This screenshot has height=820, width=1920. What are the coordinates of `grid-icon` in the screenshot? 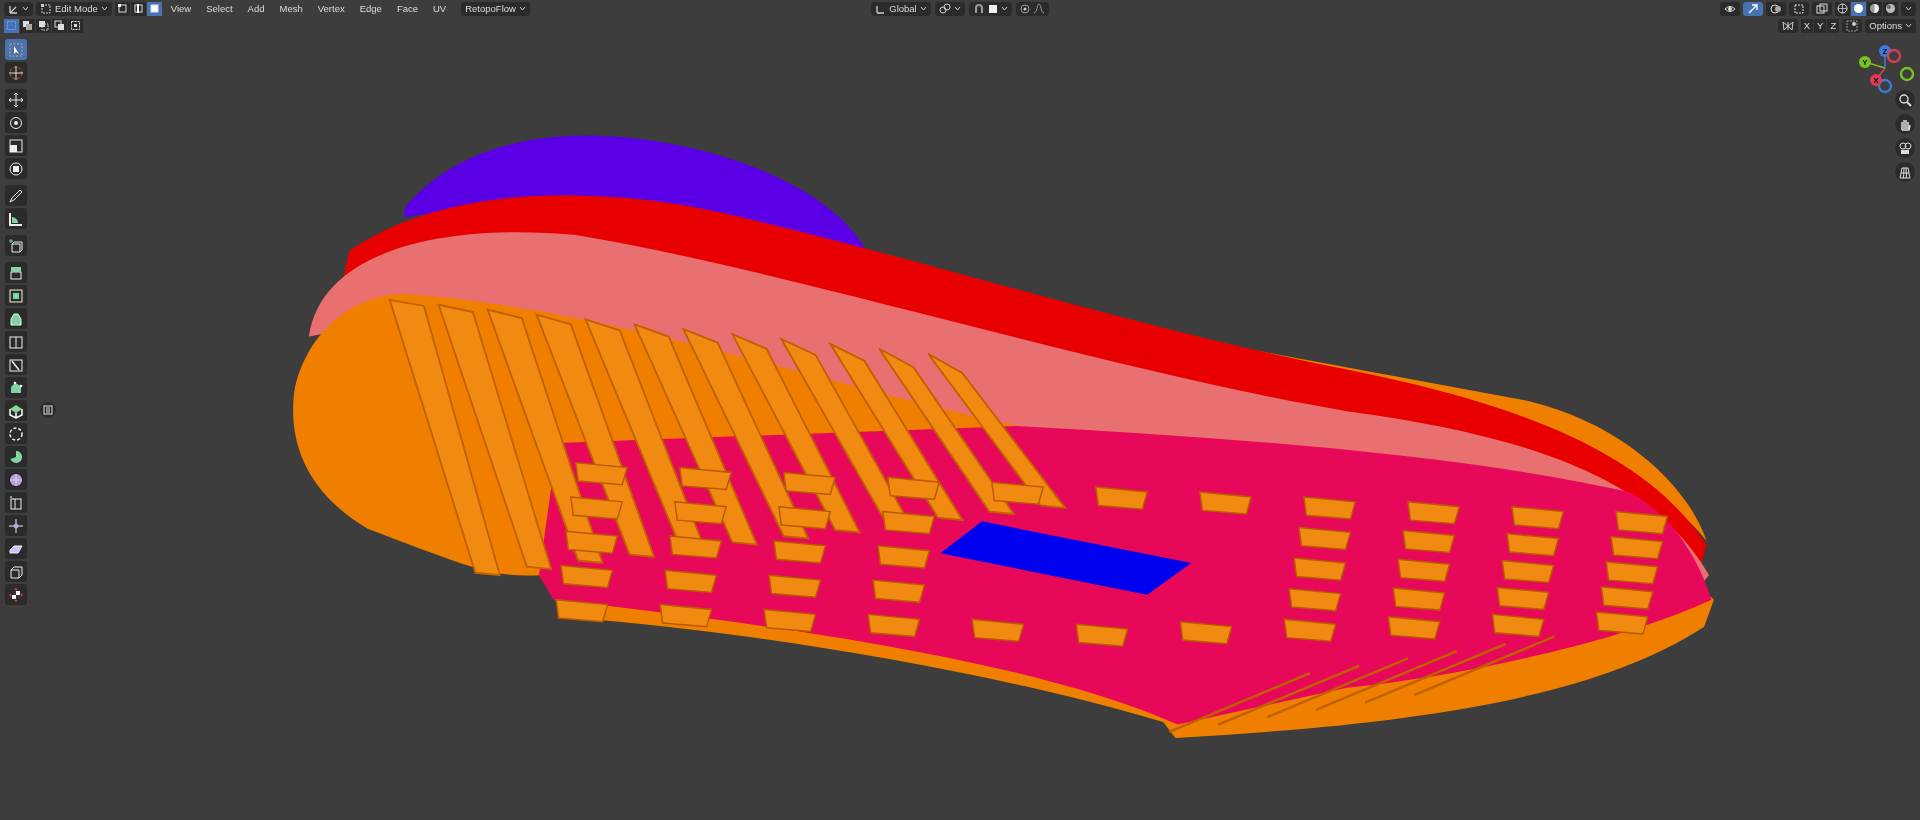 It's located at (1905, 172).